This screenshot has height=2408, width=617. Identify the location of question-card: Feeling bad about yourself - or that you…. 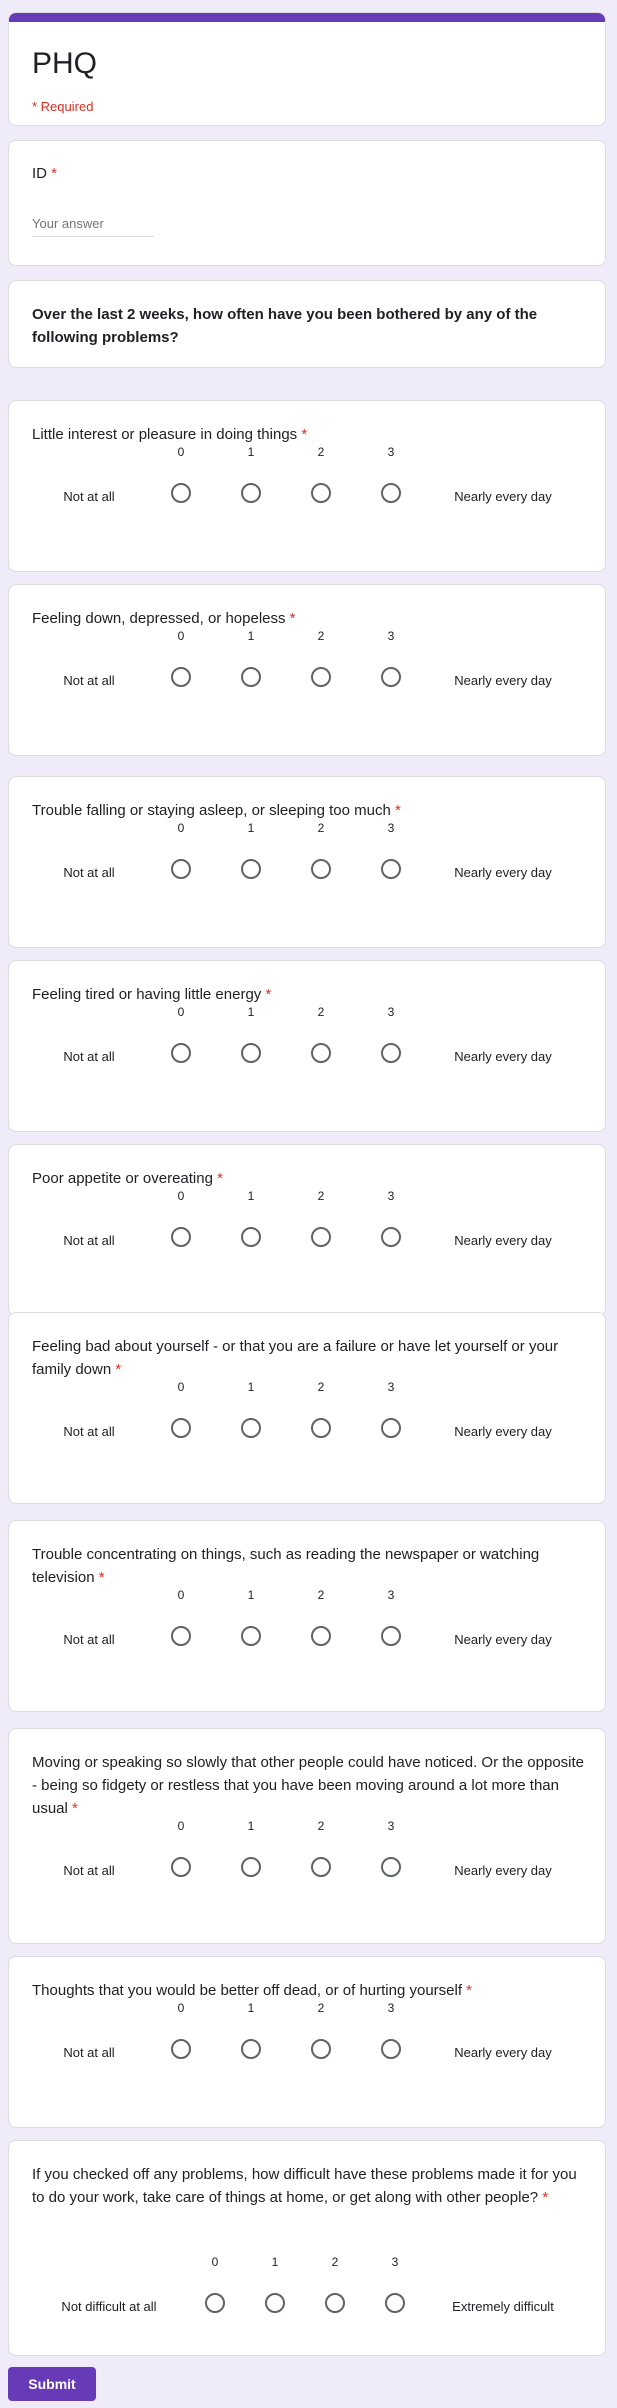
(307, 1408).